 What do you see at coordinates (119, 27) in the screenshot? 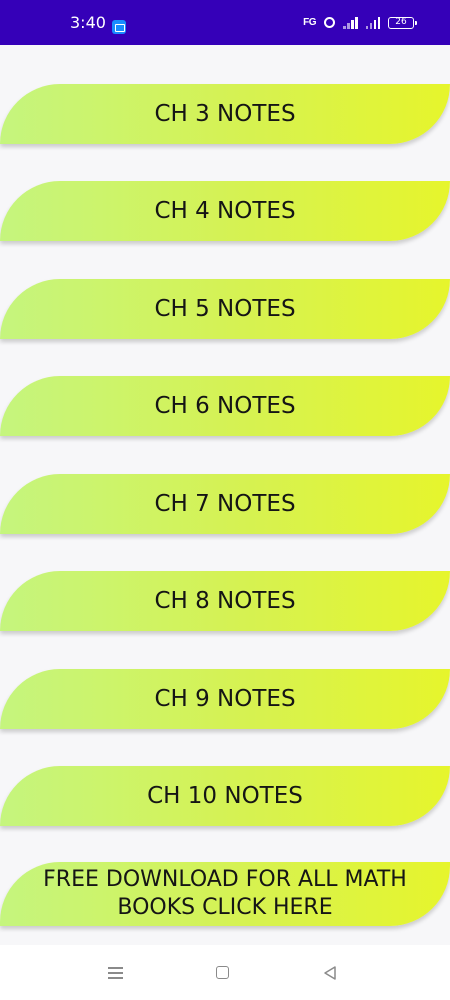
I see `gallery-icon` at bounding box center [119, 27].